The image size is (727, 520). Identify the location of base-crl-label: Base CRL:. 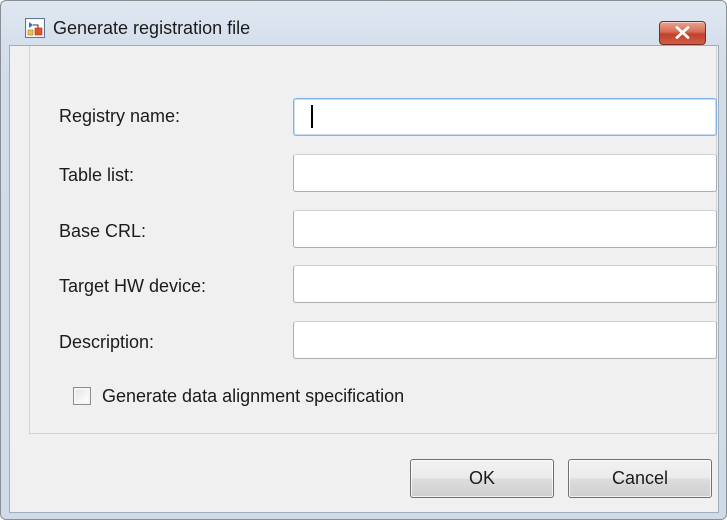
(103, 231).